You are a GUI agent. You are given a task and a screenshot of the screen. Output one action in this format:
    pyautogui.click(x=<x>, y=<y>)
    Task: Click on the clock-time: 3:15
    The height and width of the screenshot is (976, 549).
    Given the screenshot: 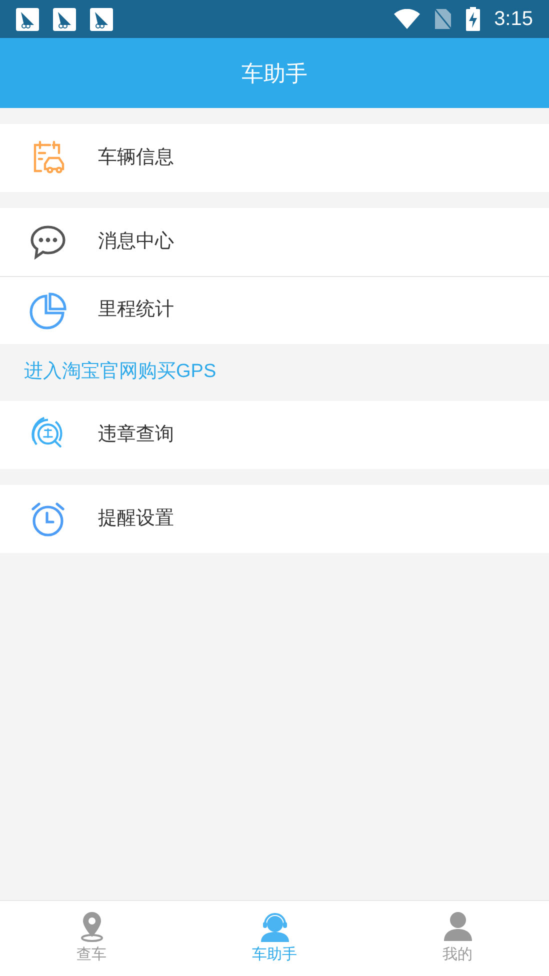 What is the action you would take?
    pyautogui.click(x=513, y=19)
    